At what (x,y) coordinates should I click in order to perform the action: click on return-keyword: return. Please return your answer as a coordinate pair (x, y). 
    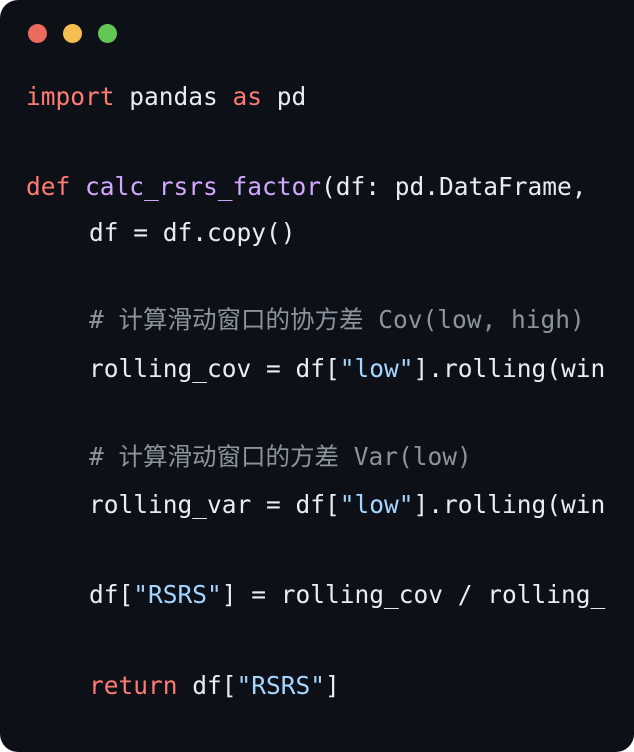
    Looking at the image, I should click on (133, 685).